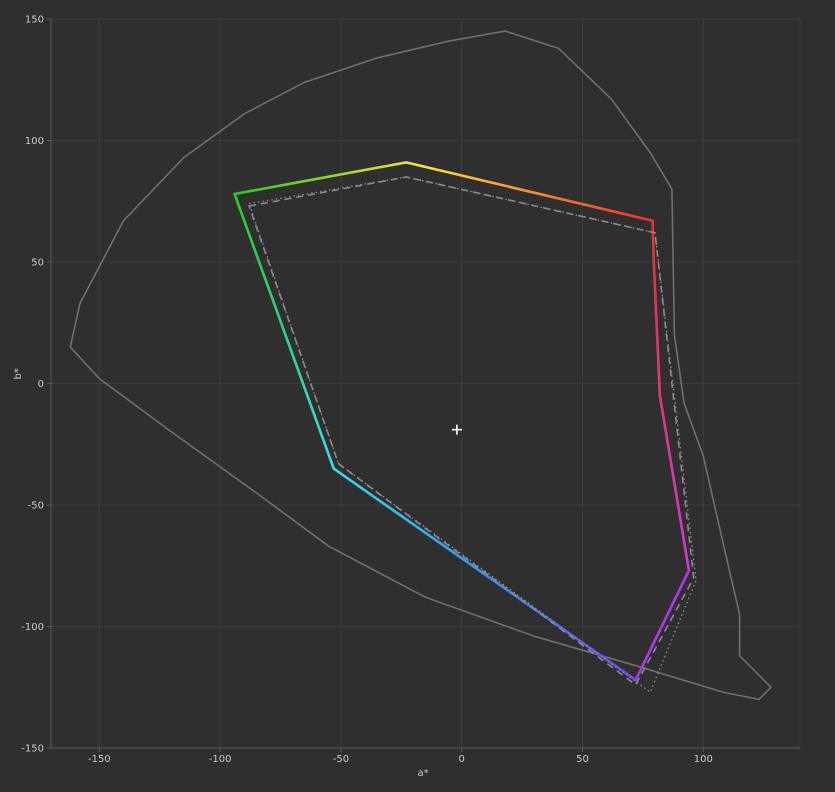 The height and width of the screenshot is (792, 835). What do you see at coordinates (423, 773) in the screenshot?
I see `x-axis-label: a*` at bounding box center [423, 773].